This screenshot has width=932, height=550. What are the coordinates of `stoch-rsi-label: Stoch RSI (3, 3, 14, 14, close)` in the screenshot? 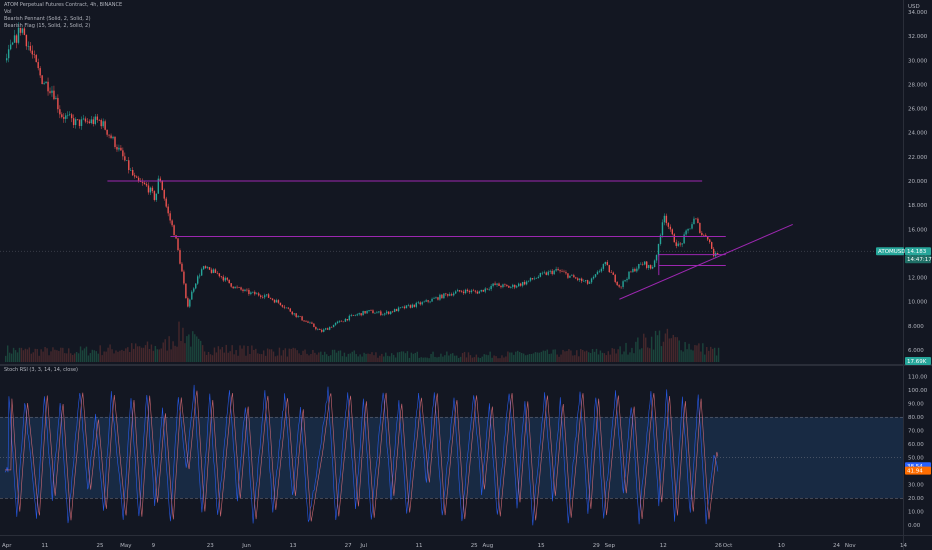 It's located at (41, 370).